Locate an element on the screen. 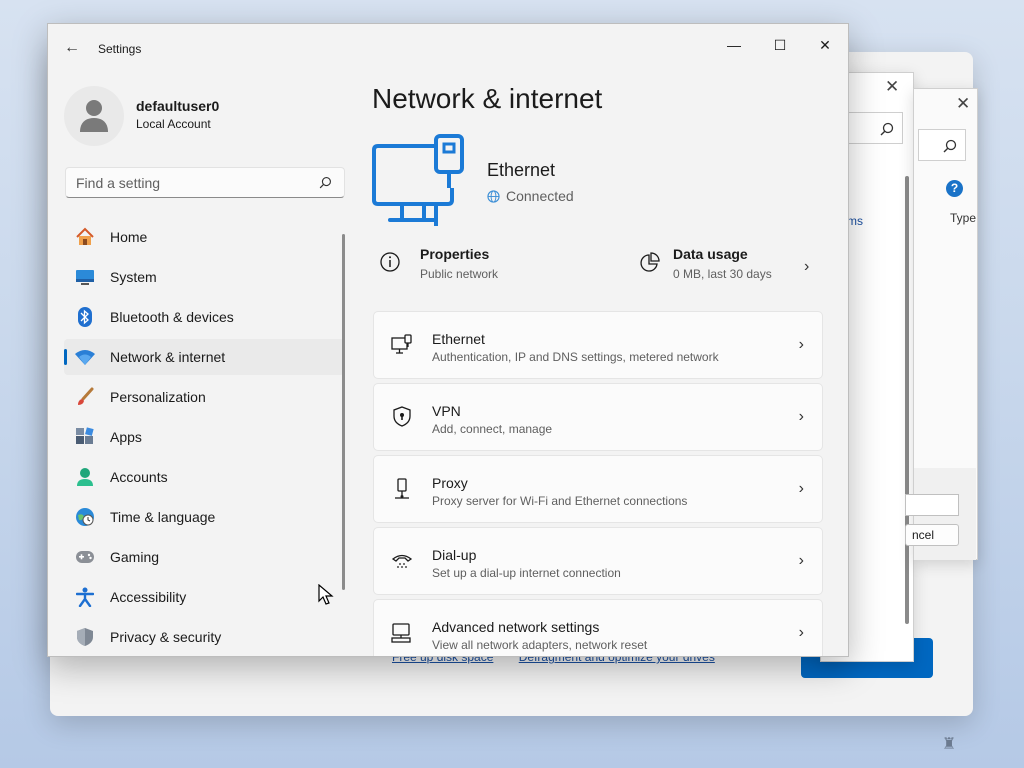 This screenshot has width=1024, height=768. sidebar-item-apps: Apps is located at coordinates (204, 437).